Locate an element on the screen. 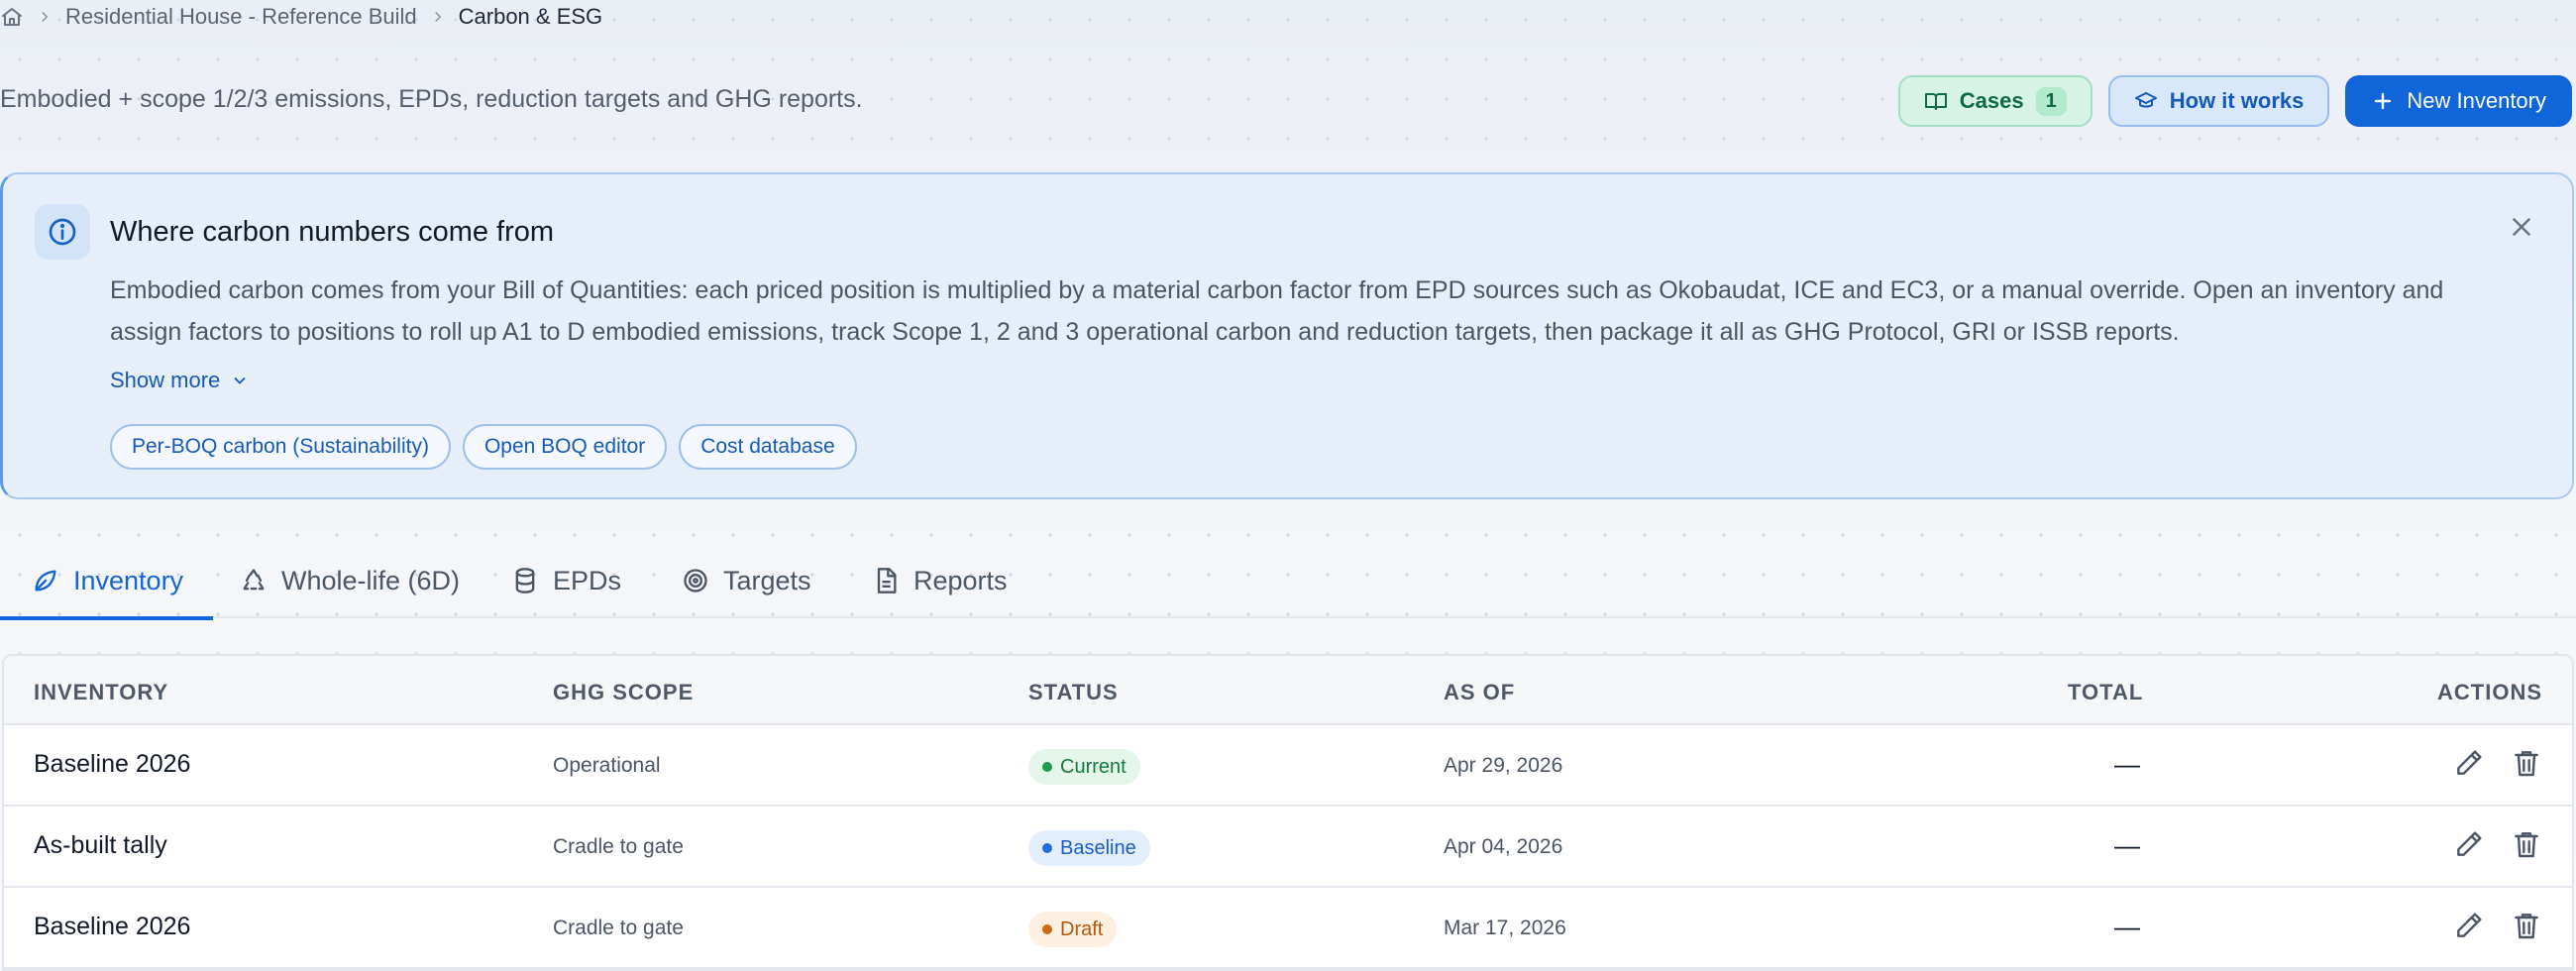 The height and width of the screenshot is (971, 2576). header-actions: Cases 1 How it works New Inventory is located at coordinates (2234, 101).